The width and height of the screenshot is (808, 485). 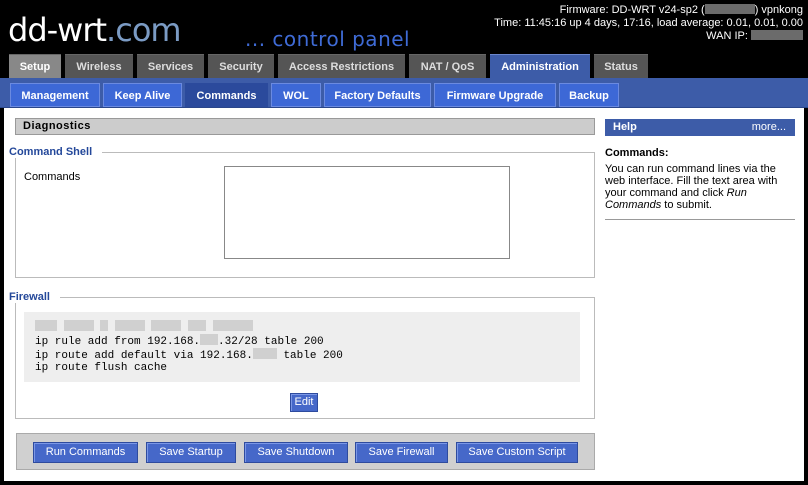 What do you see at coordinates (681, 10) in the screenshot?
I see `firmware-line: Firmware: DD-WRT v24-sp2 () vpnkong` at bounding box center [681, 10].